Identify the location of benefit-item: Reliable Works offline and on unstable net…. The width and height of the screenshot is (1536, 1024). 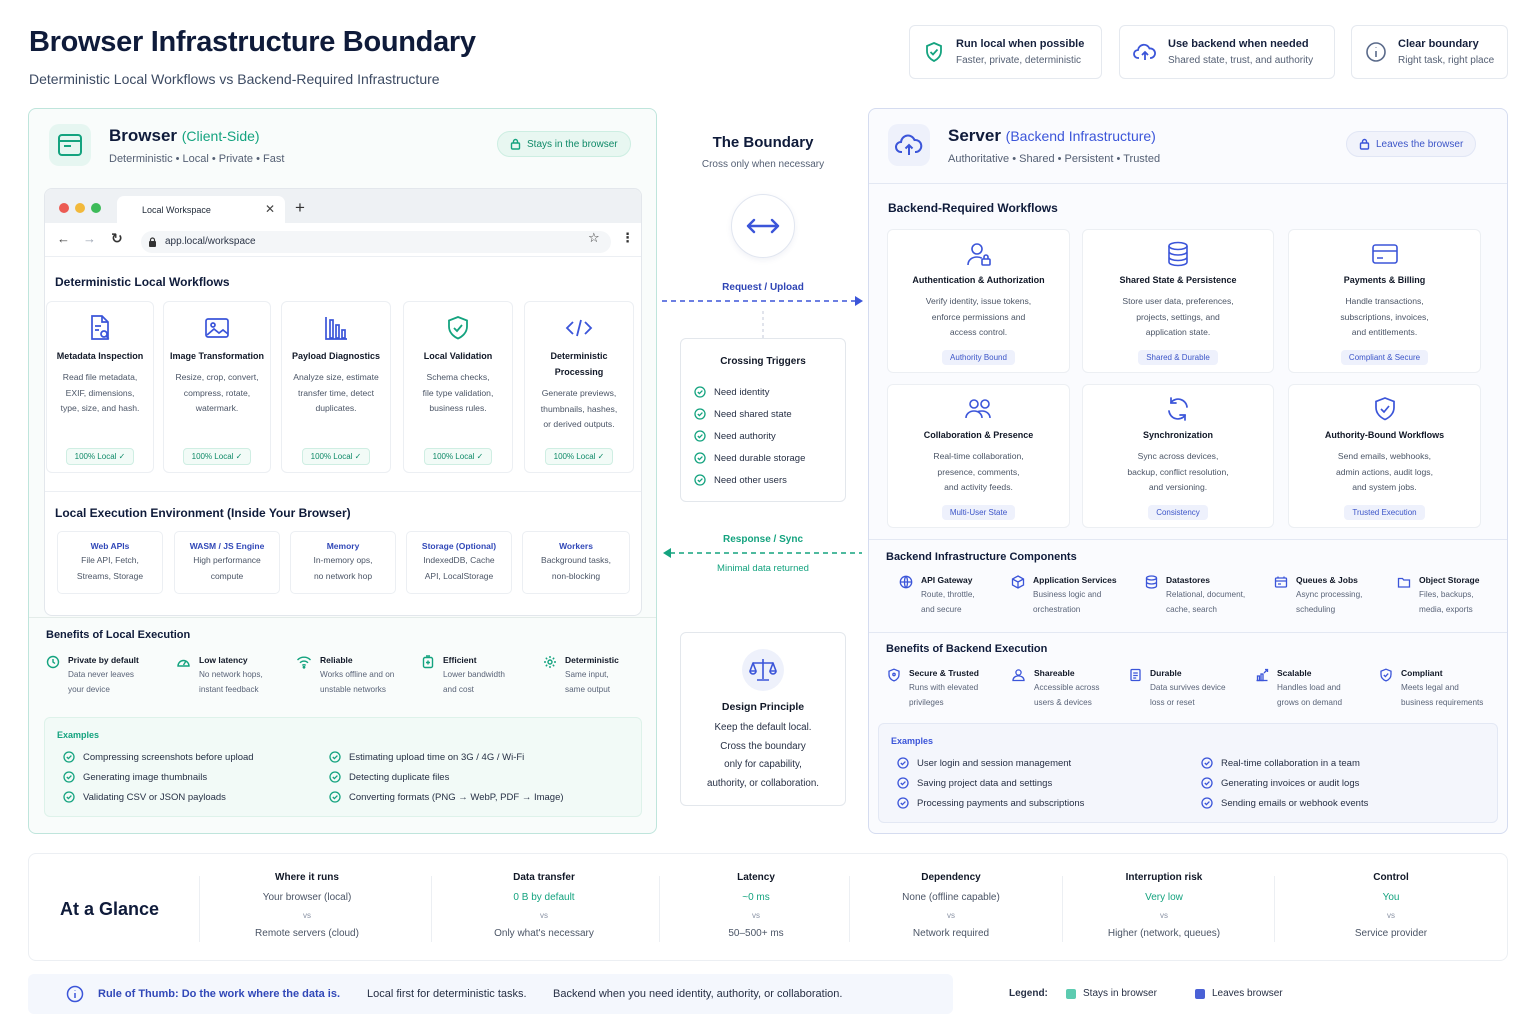
(345, 676).